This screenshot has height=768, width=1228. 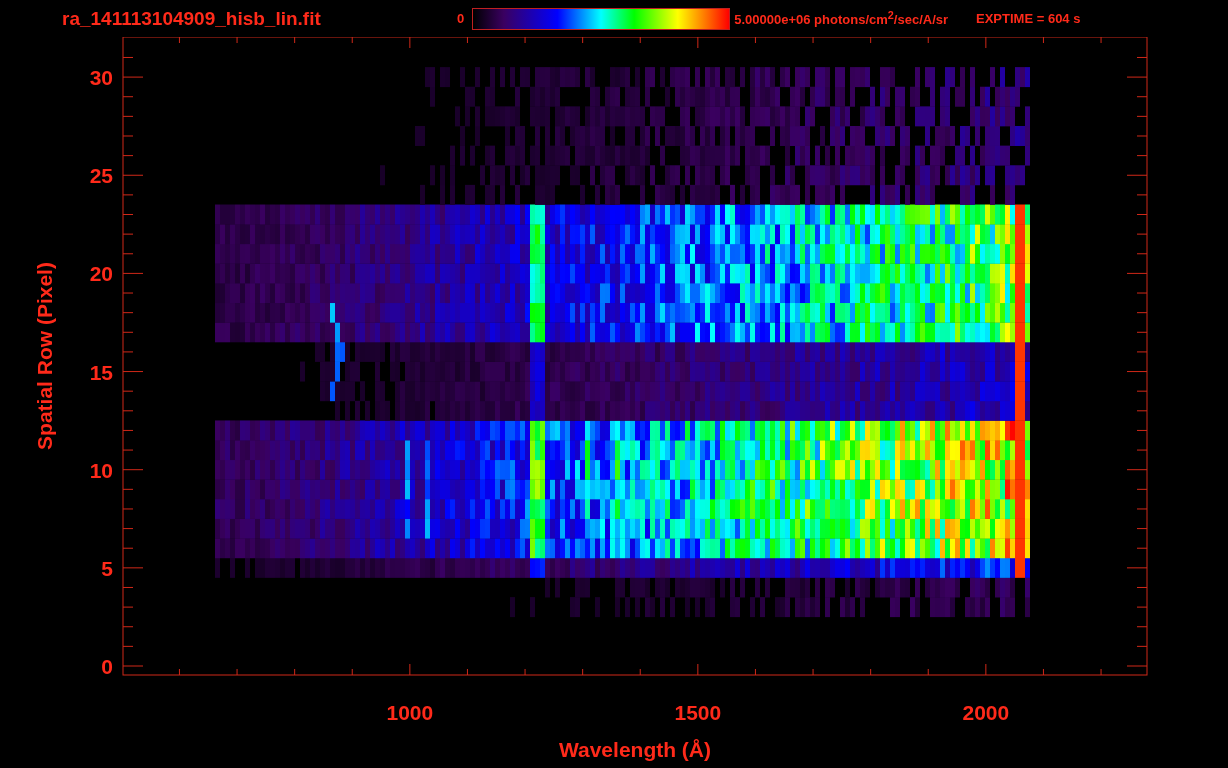 What do you see at coordinates (101, 274) in the screenshot?
I see `y-tick-label: 20` at bounding box center [101, 274].